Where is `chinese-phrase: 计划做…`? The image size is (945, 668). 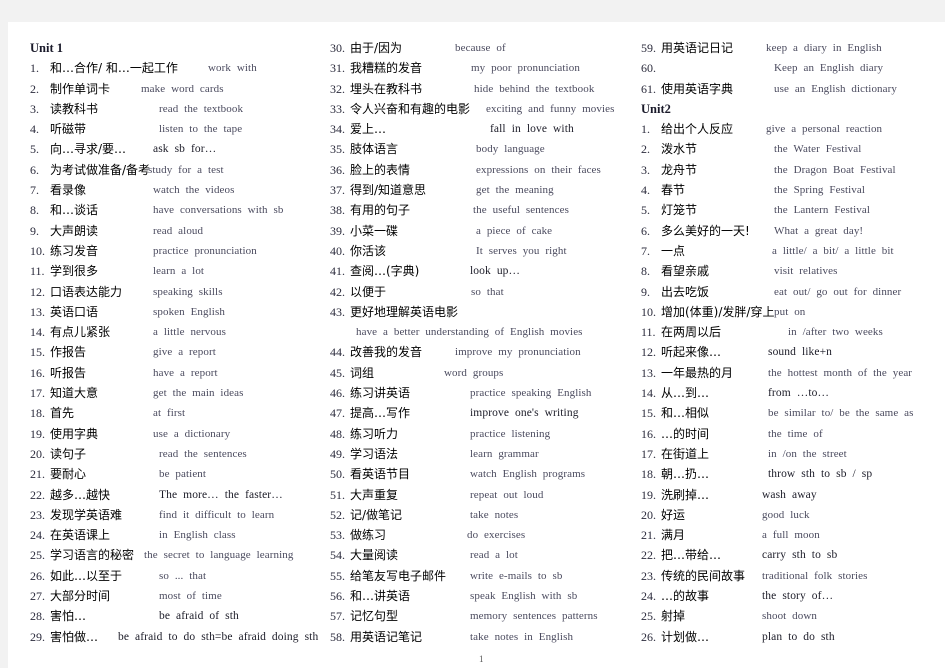
chinese-phrase: 计划做… is located at coordinates (685, 636).